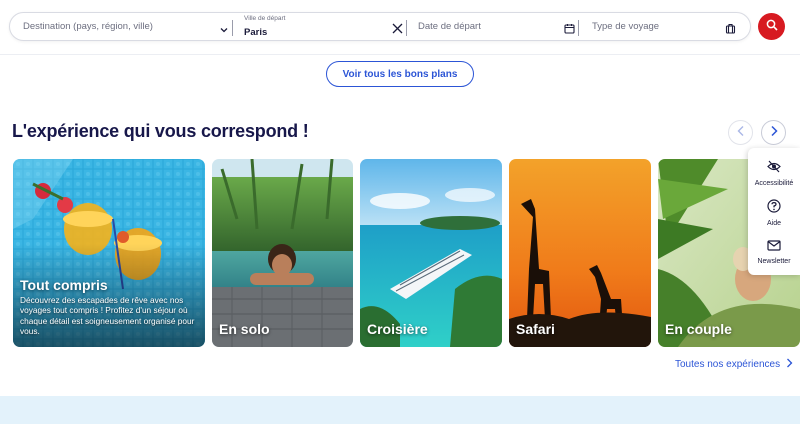 The image size is (800, 424). I want to click on card-title: Croisière, so click(397, 329).